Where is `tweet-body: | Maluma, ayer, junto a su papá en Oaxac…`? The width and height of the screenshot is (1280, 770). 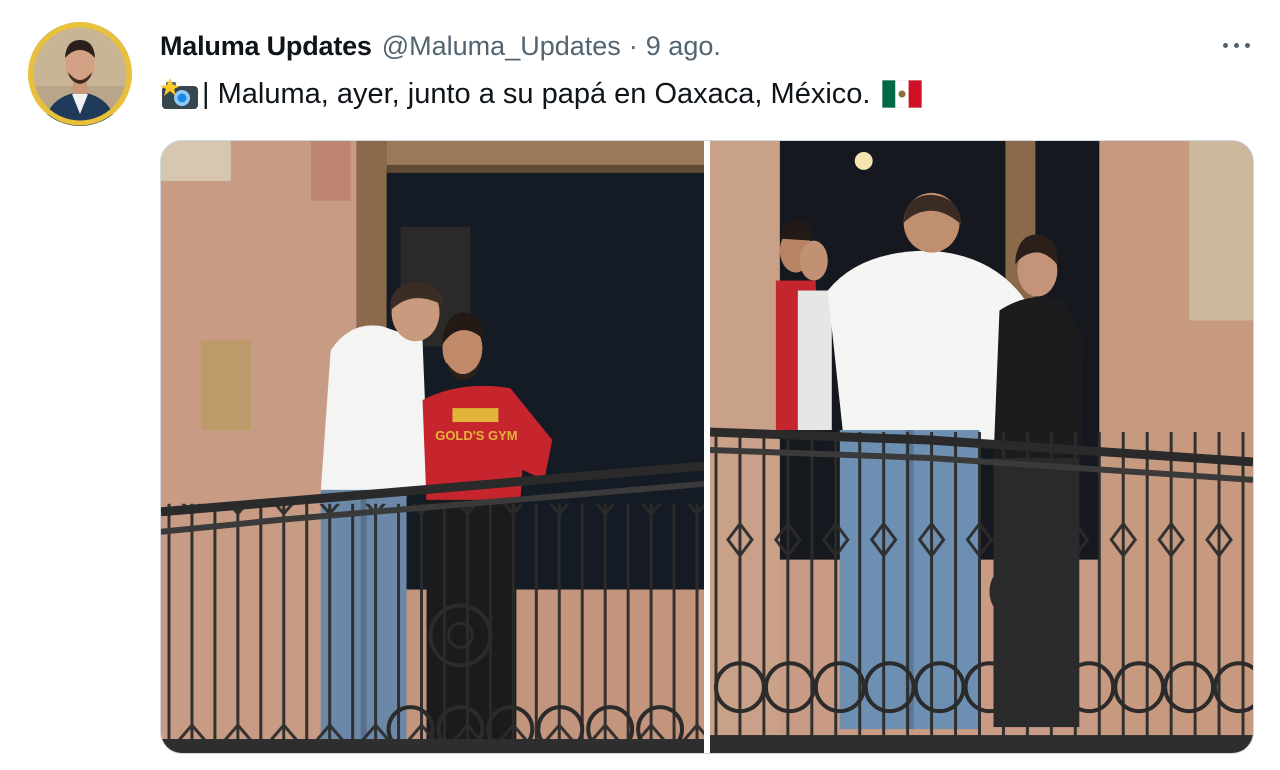 tweet-body: | Maluma, ayer, junto a su papá en Oaxac… is located at coordinates (536, 93).